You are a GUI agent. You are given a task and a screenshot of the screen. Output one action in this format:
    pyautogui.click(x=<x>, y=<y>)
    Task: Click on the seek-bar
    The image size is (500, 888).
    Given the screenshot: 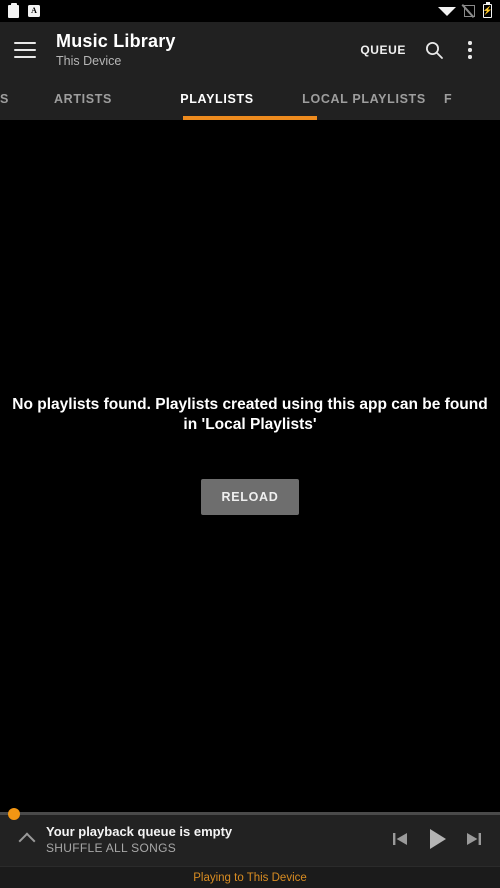 What is the action you would take?
    pyautogui.click(x=250, y=813)
    